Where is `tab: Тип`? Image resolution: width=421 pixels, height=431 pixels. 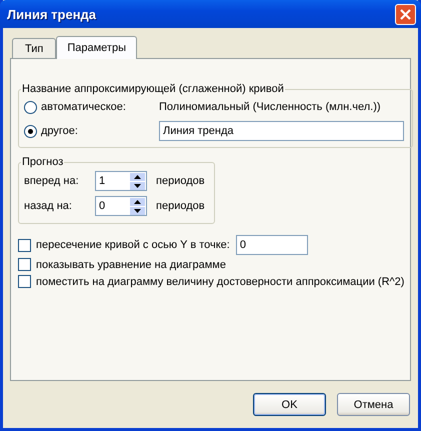 tab: Тип is located at coordinates (34, 48).